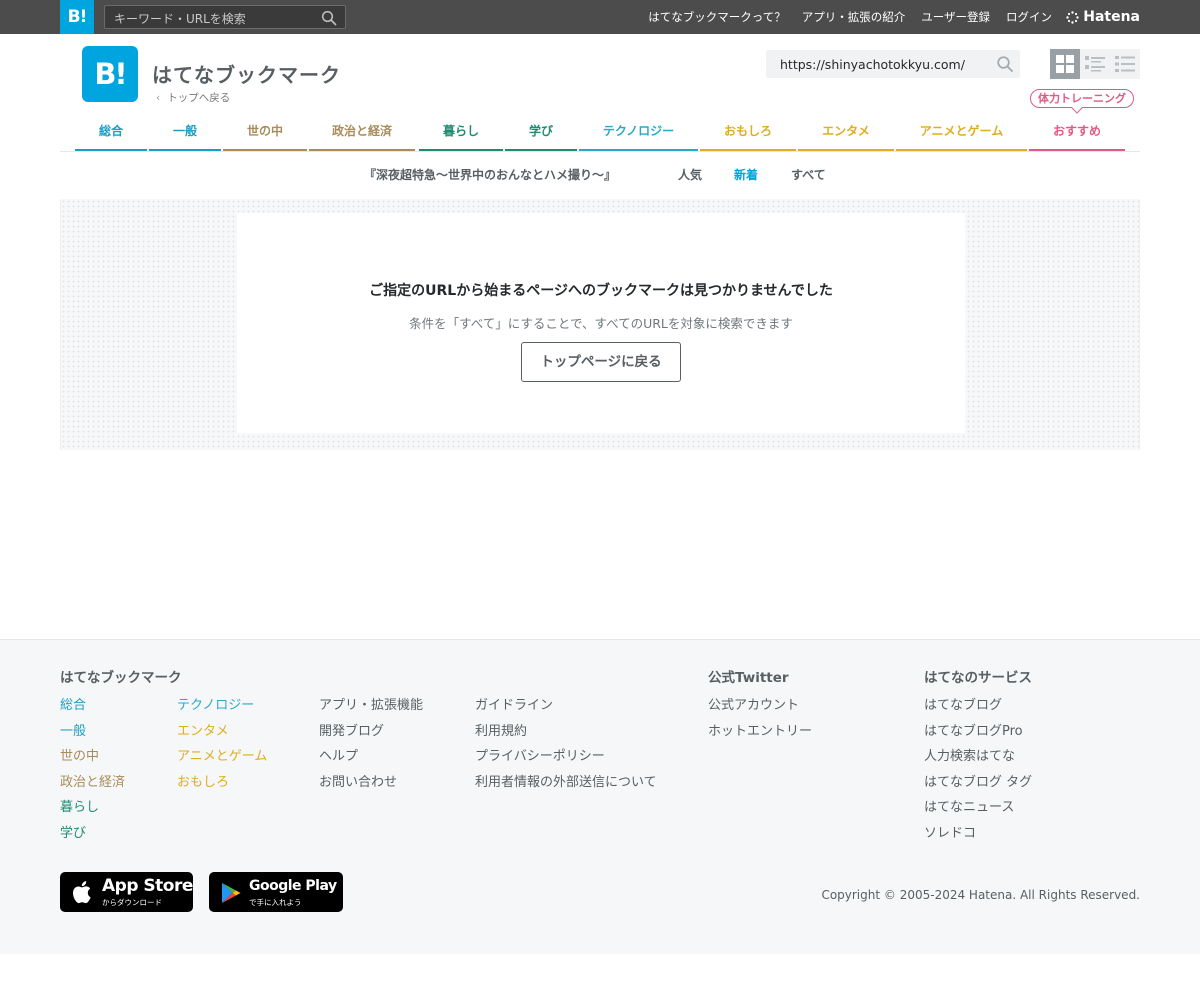 This screenshot has width=1200, height=1000. Describe the element at coordinates (541, 134) in the screenshot. I see `category-tab-manabi: 学び` at that location.